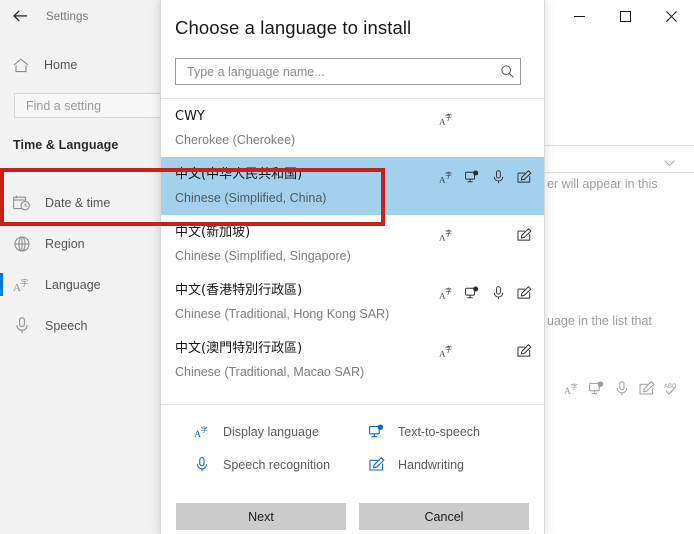 The width and height of the screenshot is (694, 534). Describe the element at coordinates (431, 464) in the screenshot. I see `legend-handwriting-label: Handwriting` at that location.